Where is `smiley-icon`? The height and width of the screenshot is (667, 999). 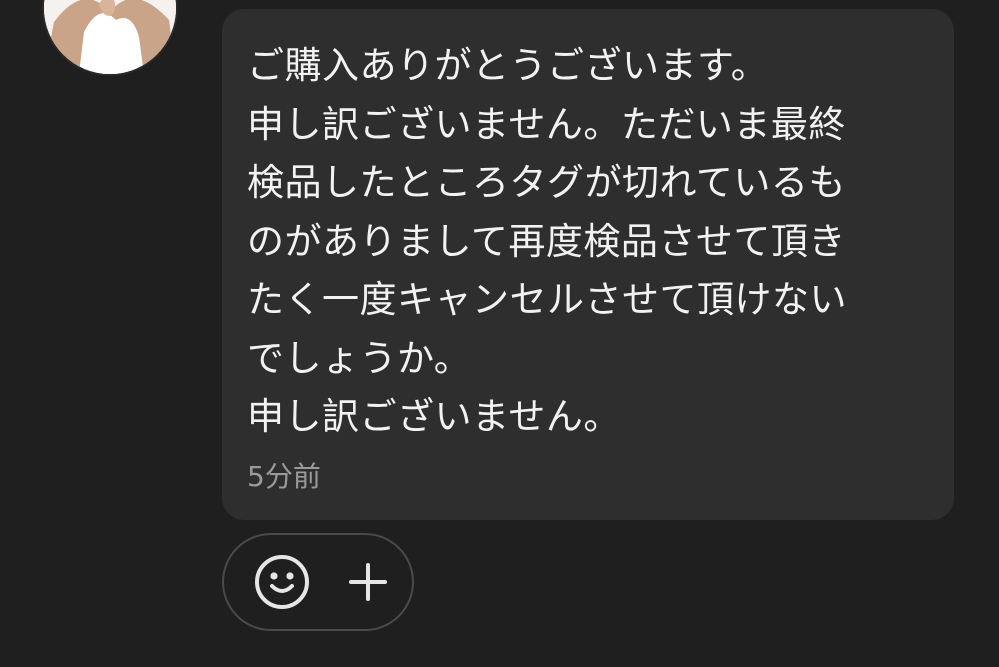
smiley-icon is located at coordinates (282, 582).